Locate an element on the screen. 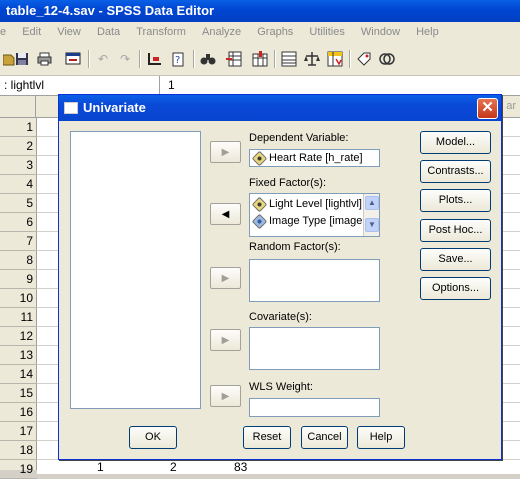 Image resolution: width=520 pixels, height=479 pixels. weight-cases-icon is located at coordinates (312, 59).